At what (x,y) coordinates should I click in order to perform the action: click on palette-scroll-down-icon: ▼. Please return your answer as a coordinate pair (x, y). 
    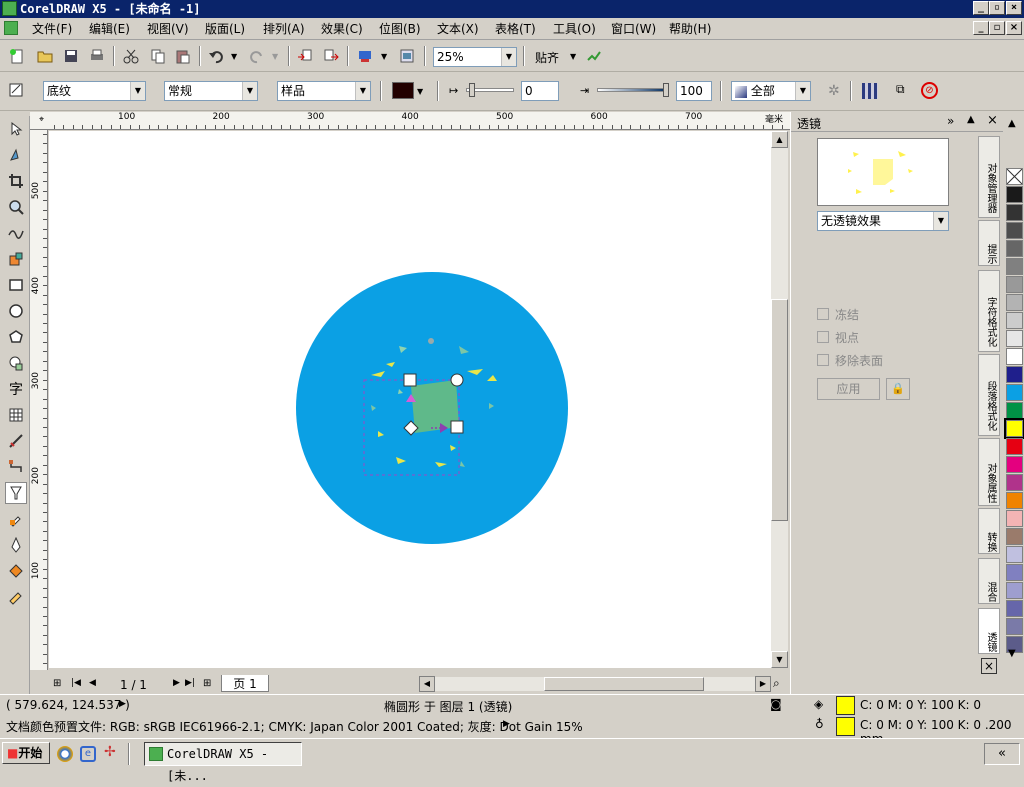
    Looking at the image, I should click on (1012, 653).